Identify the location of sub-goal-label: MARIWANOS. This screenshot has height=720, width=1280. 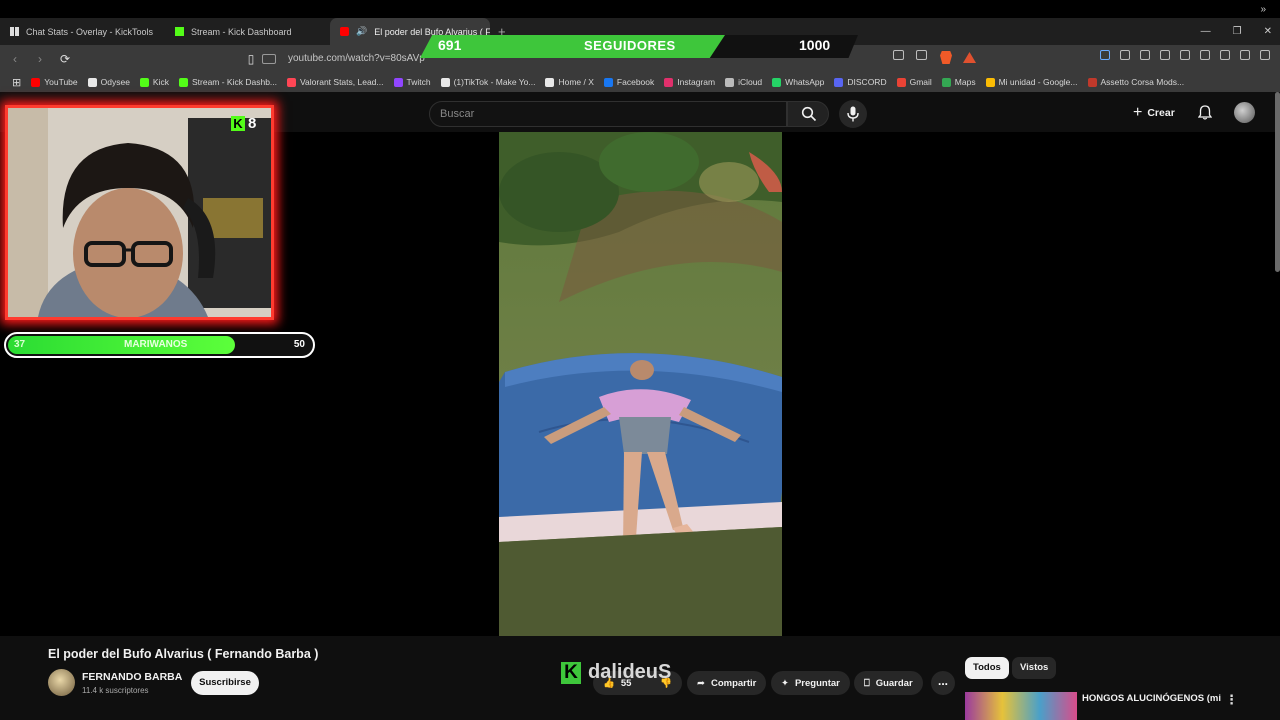
(156, 344).